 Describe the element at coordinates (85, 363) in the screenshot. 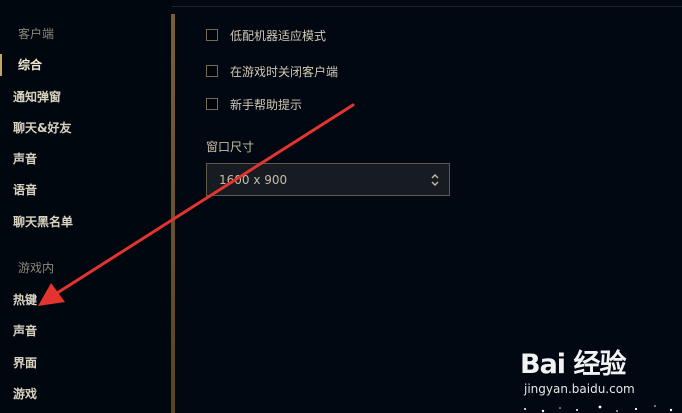

I see `sidebar-item-interface: 界面` at that location.